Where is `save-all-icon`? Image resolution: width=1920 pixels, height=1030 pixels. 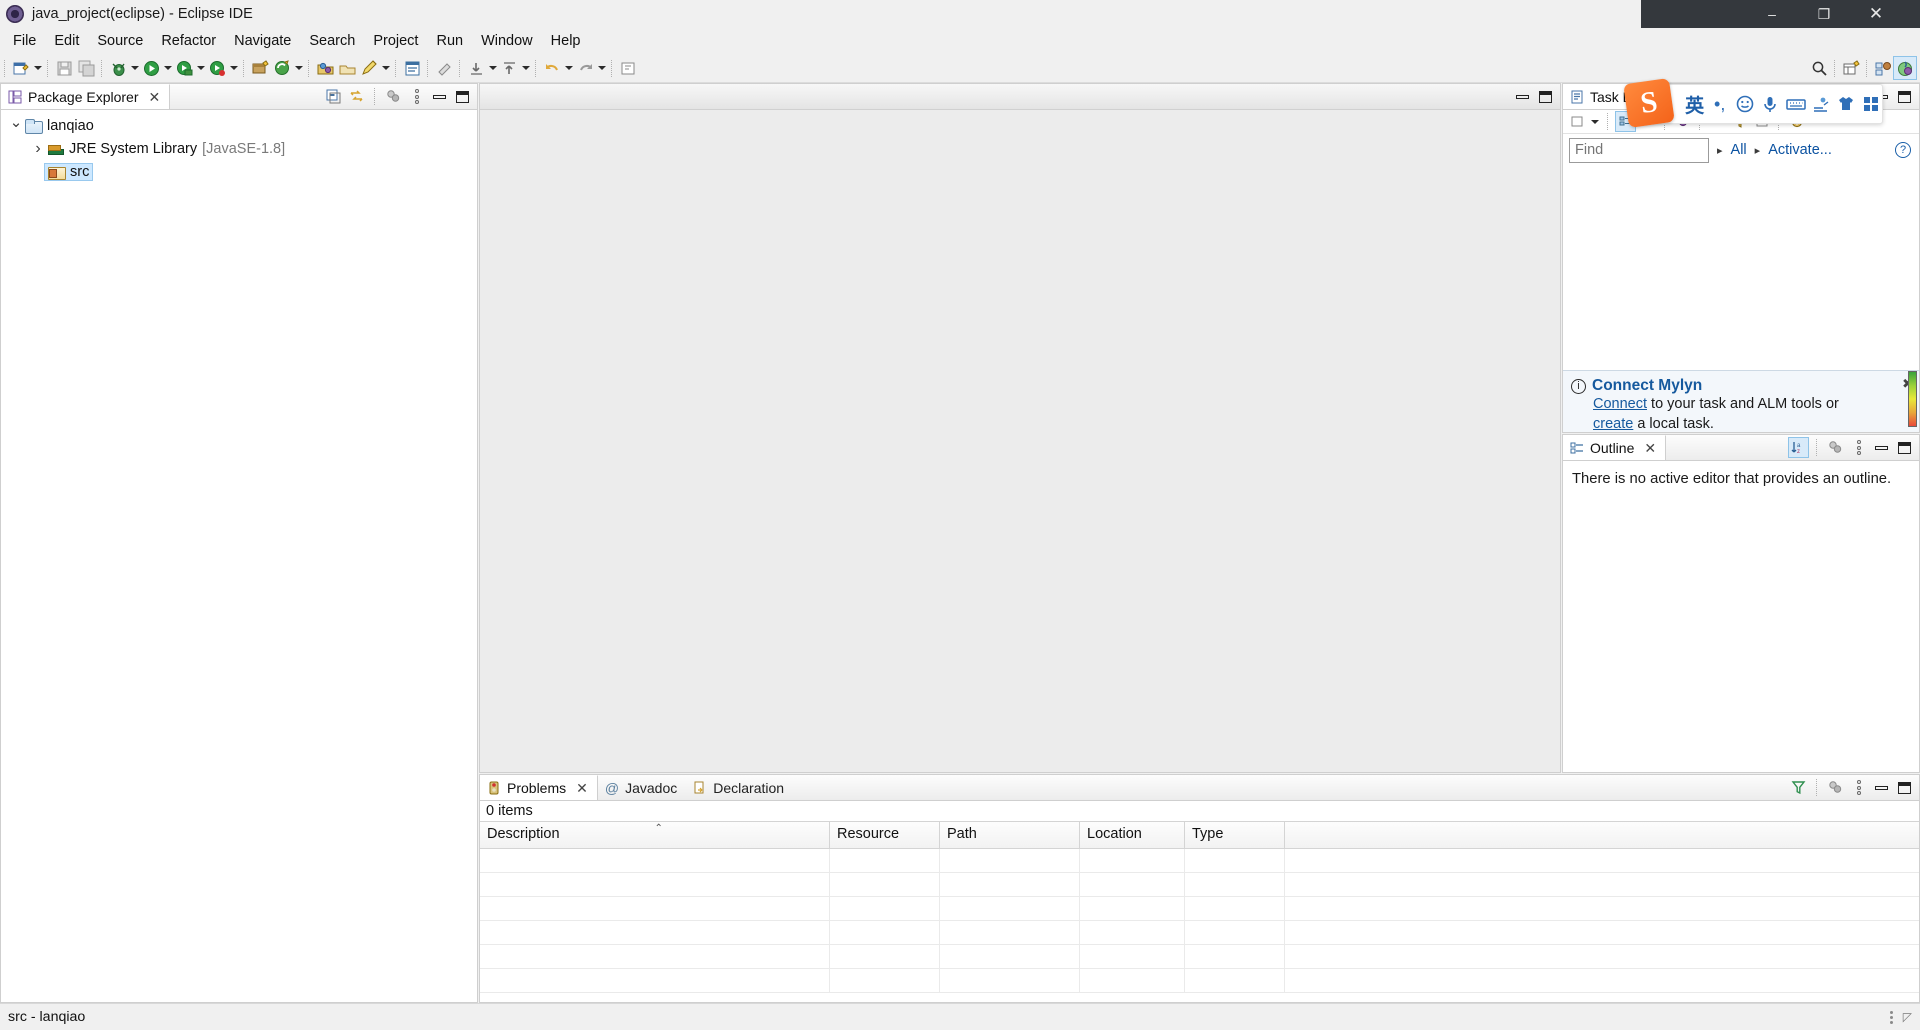 save-all-icon is located at coordinates (86, 68).